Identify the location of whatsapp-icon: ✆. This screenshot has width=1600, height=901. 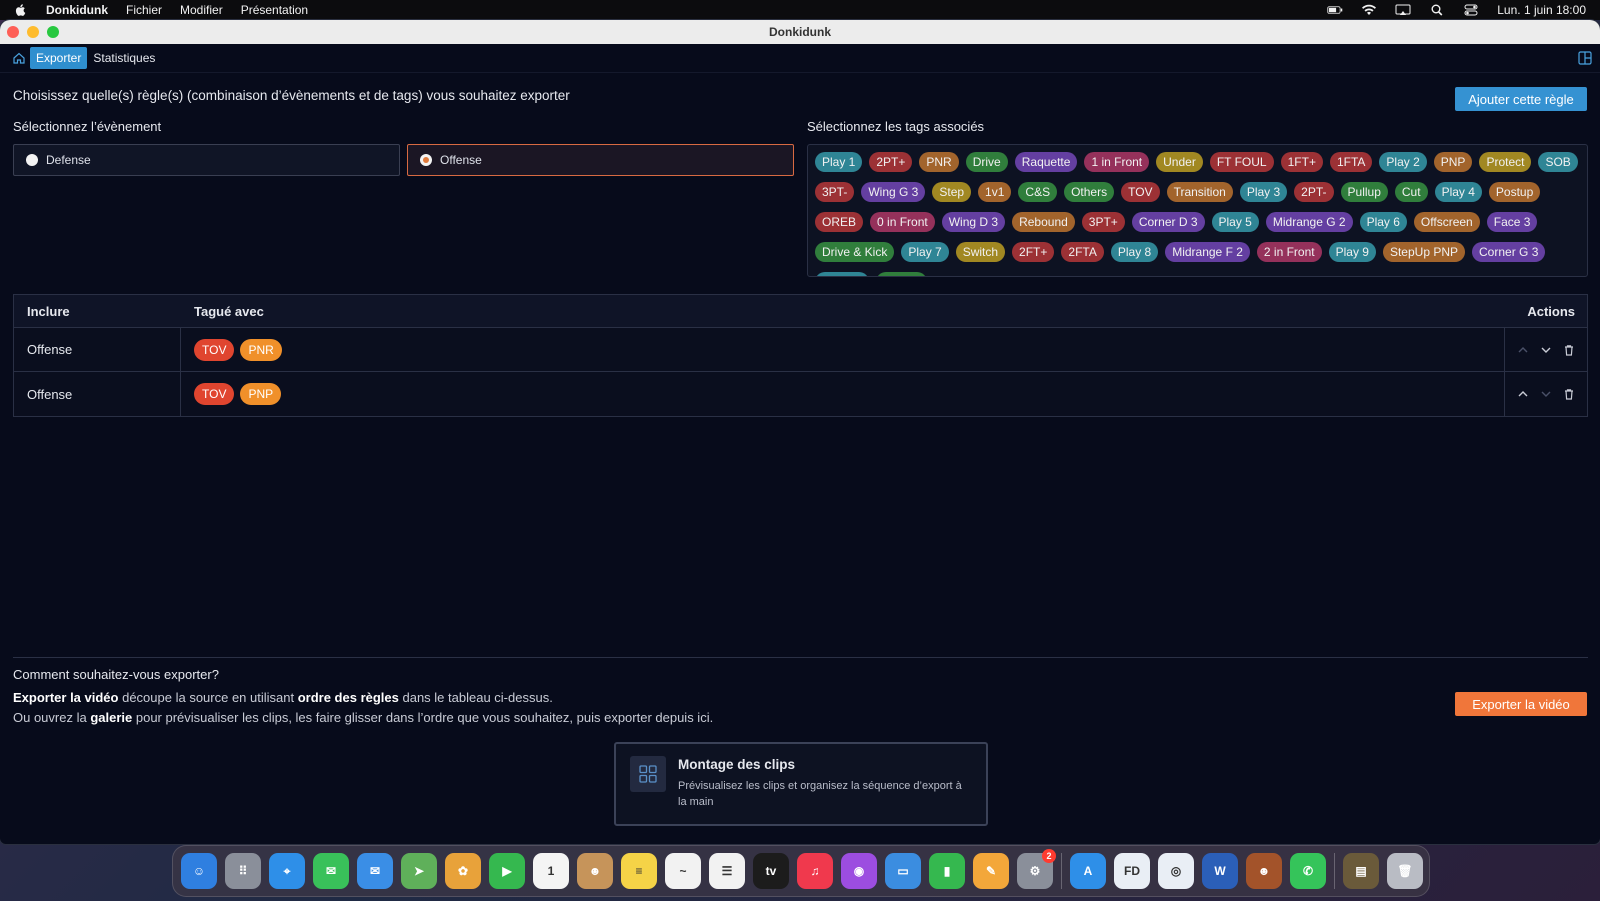
(1308, 871).